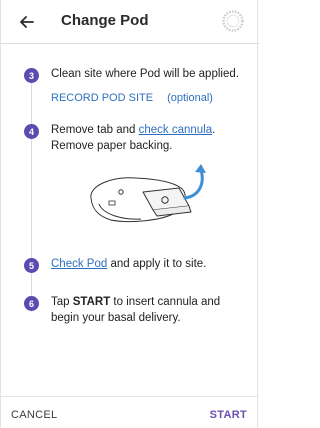 The image size is (320, 428). Describe the element at coordinates (105, 20) in the screenshot. I see `page-title: Change Pod` at that location.